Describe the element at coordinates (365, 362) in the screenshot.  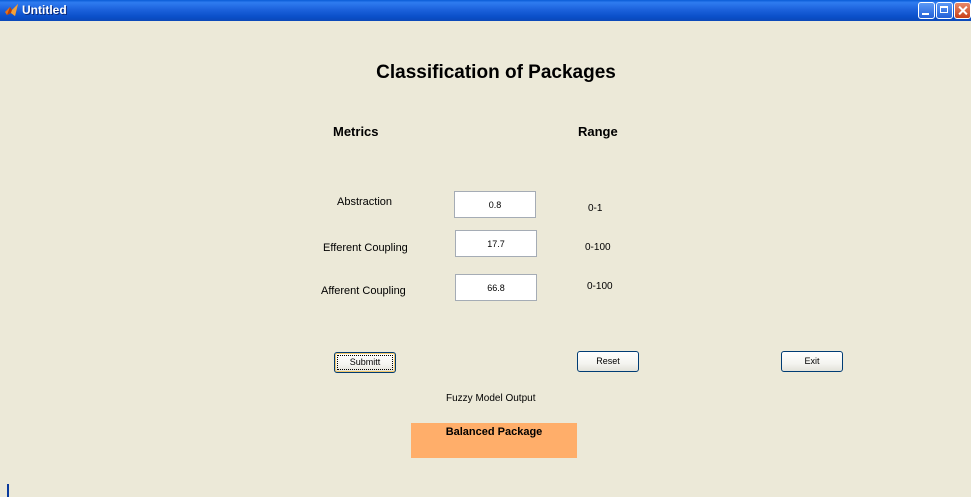
I see `submit-button: Submitt` at that location.